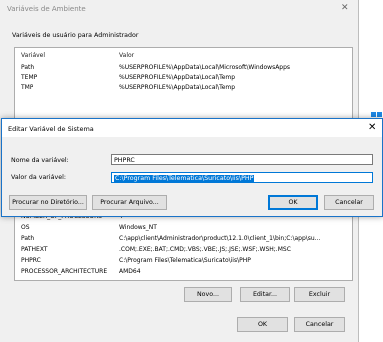  I want to click on table-row: OS Windows_NT, so click(183, 228).